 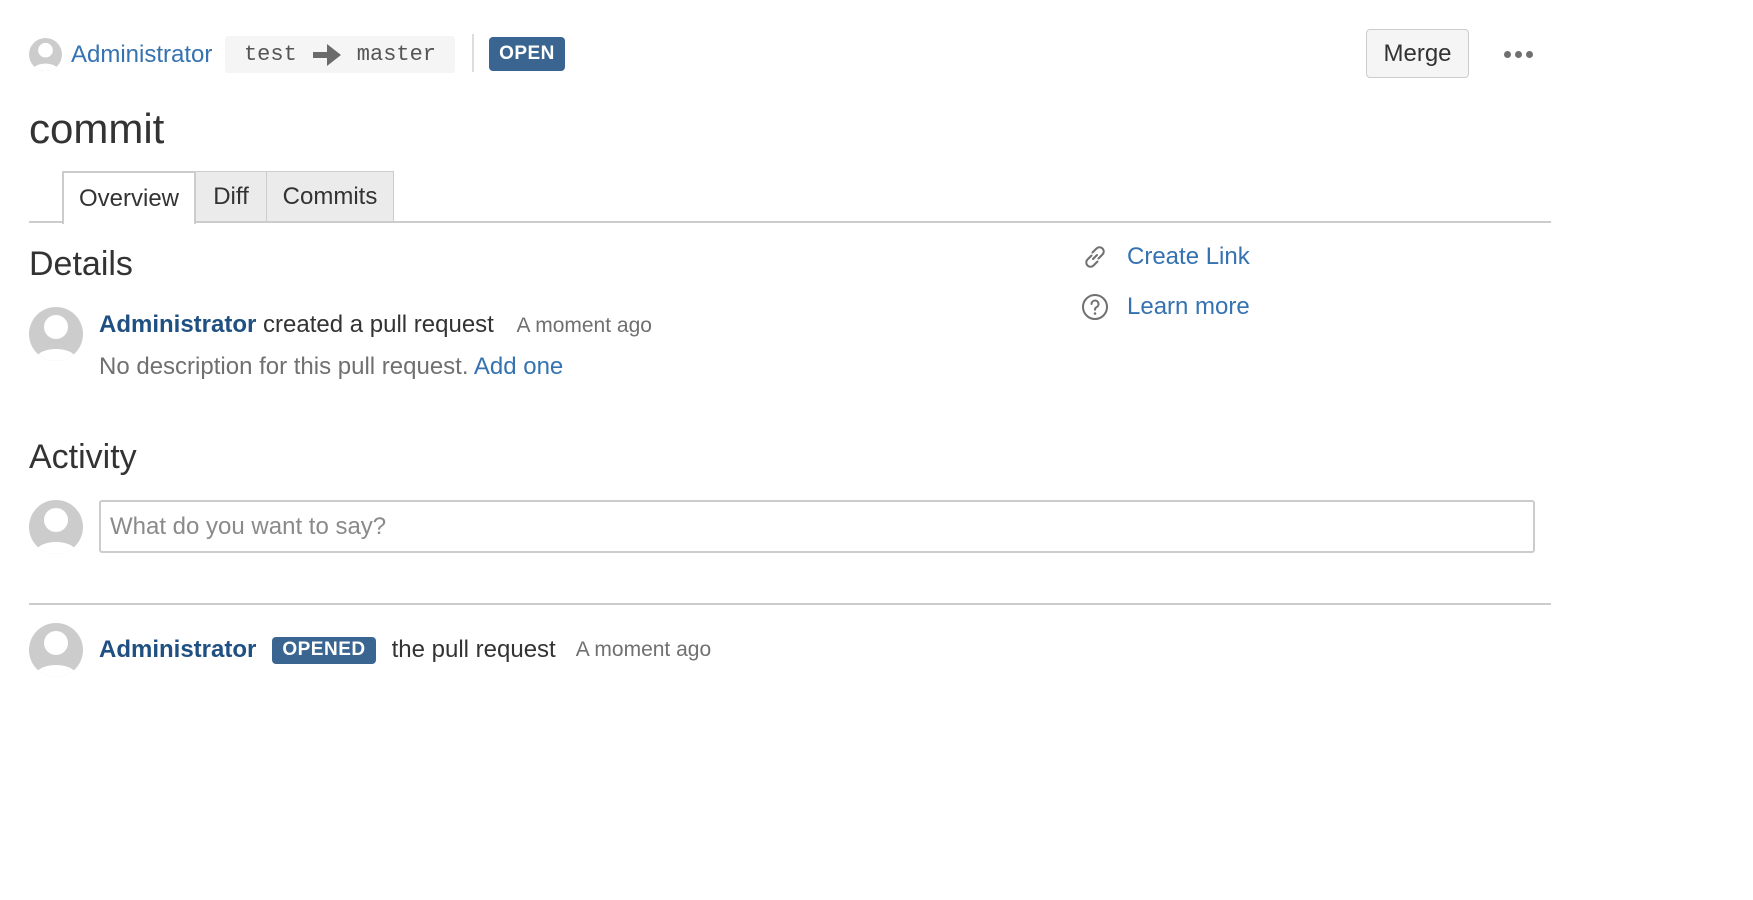 What do you see at coordinates (527, 54) in the screenshot?
I see `status-badge: OPEN` at bounding box center [527, 54].